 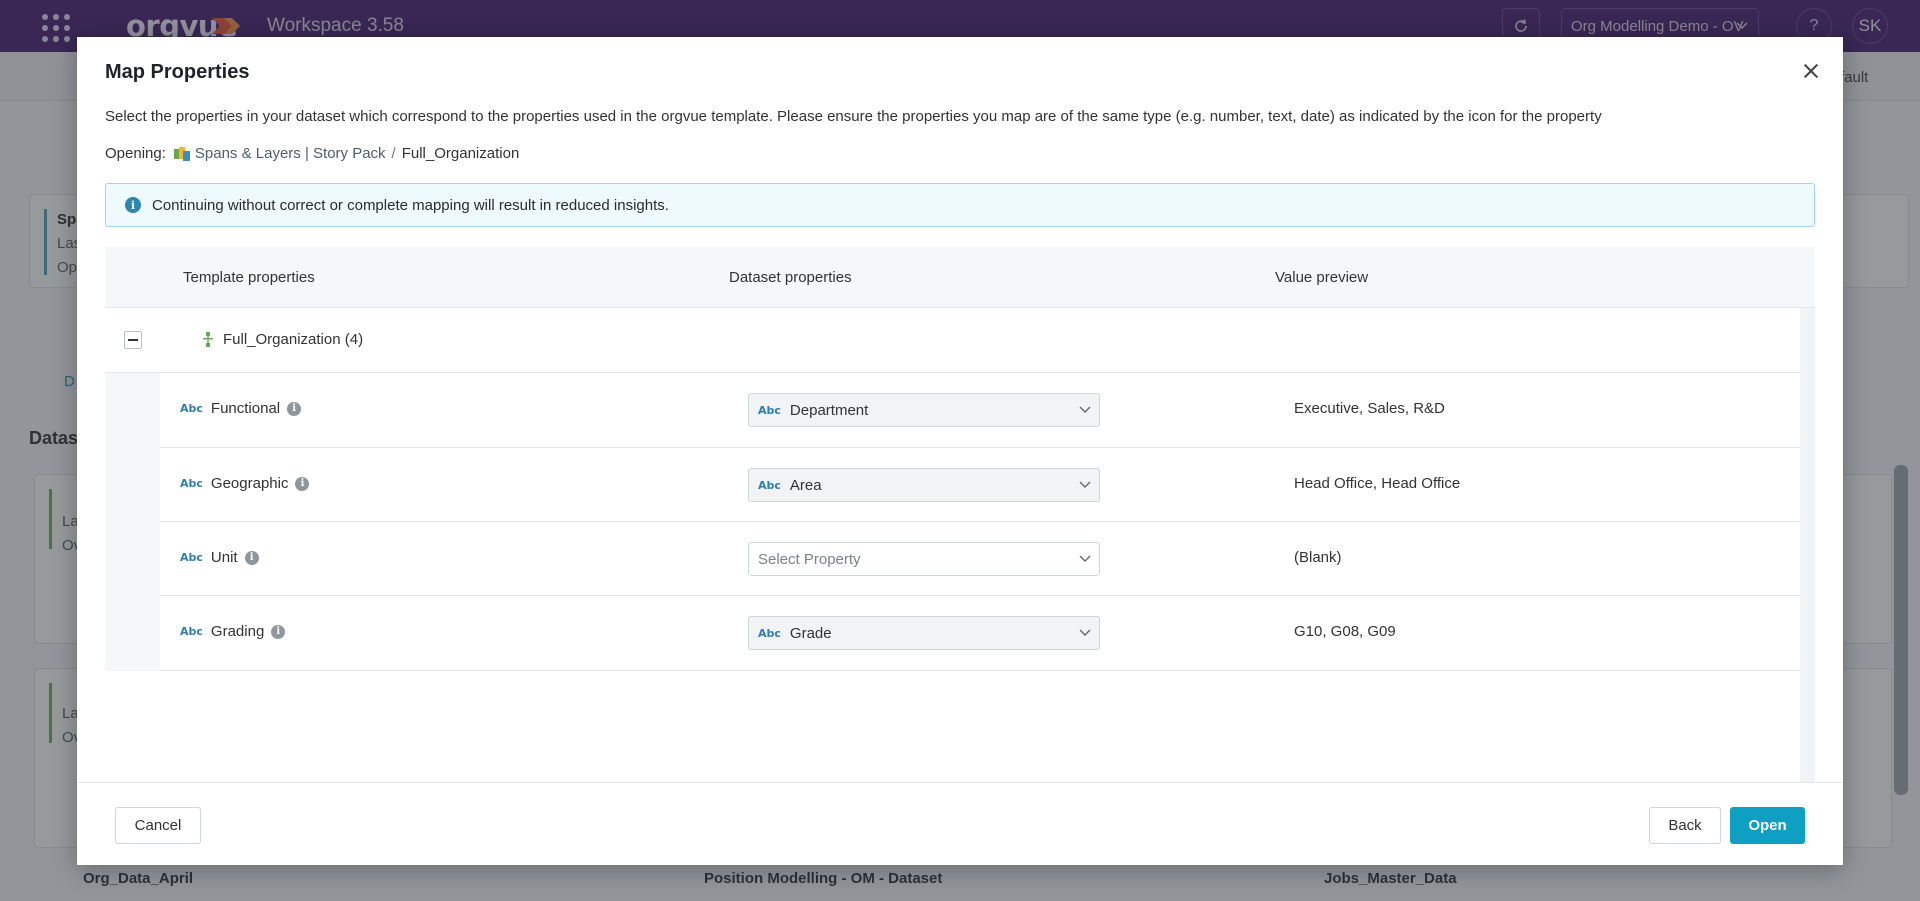 I want to click on template-property: Abc Functional i, so click(x=241, y=408).